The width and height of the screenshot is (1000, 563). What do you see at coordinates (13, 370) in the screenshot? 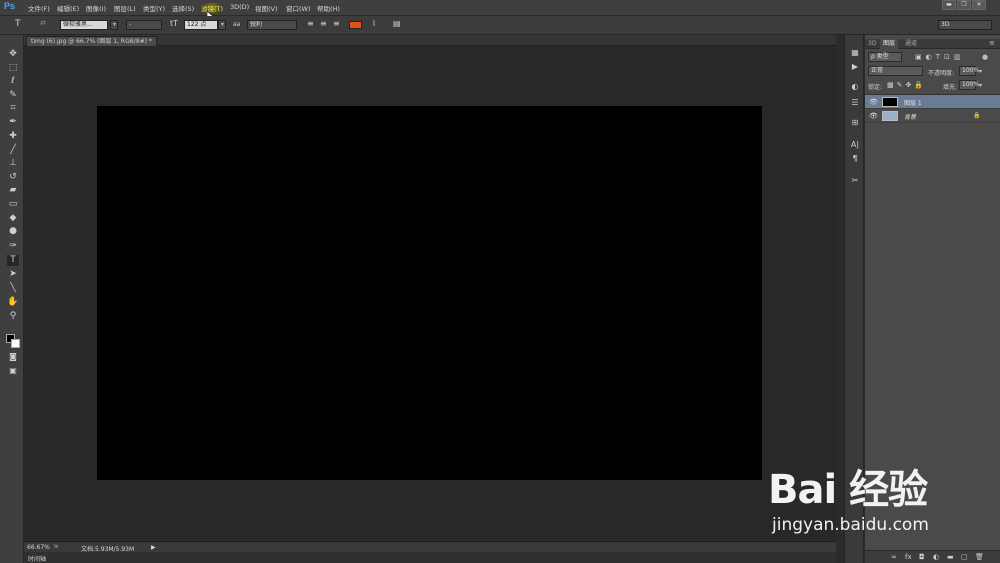
I see `screen-mode-icon: ▣` at bounding box center [13, 370].